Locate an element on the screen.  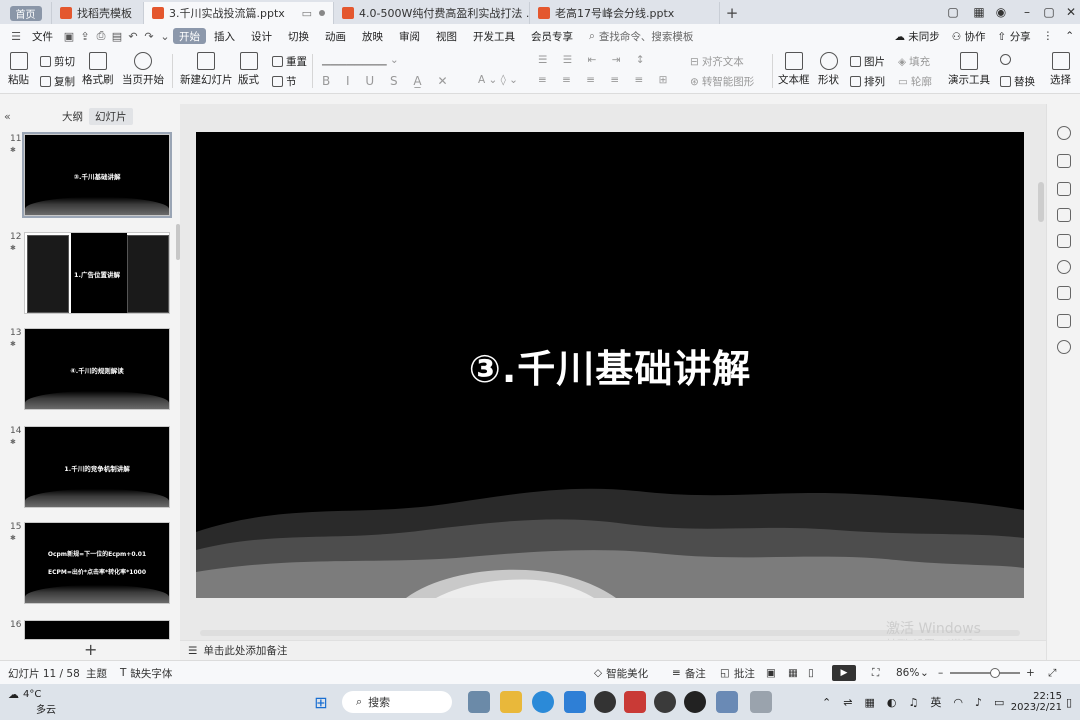
fill-button: ◈ 填充 is located at coordinates (914, 61).